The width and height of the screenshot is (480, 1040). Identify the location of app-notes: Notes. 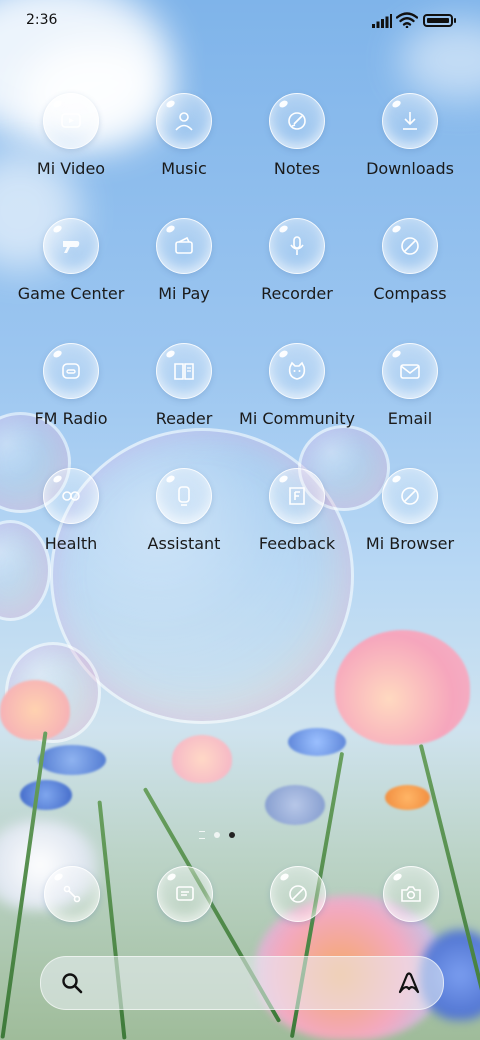
(297, 135).